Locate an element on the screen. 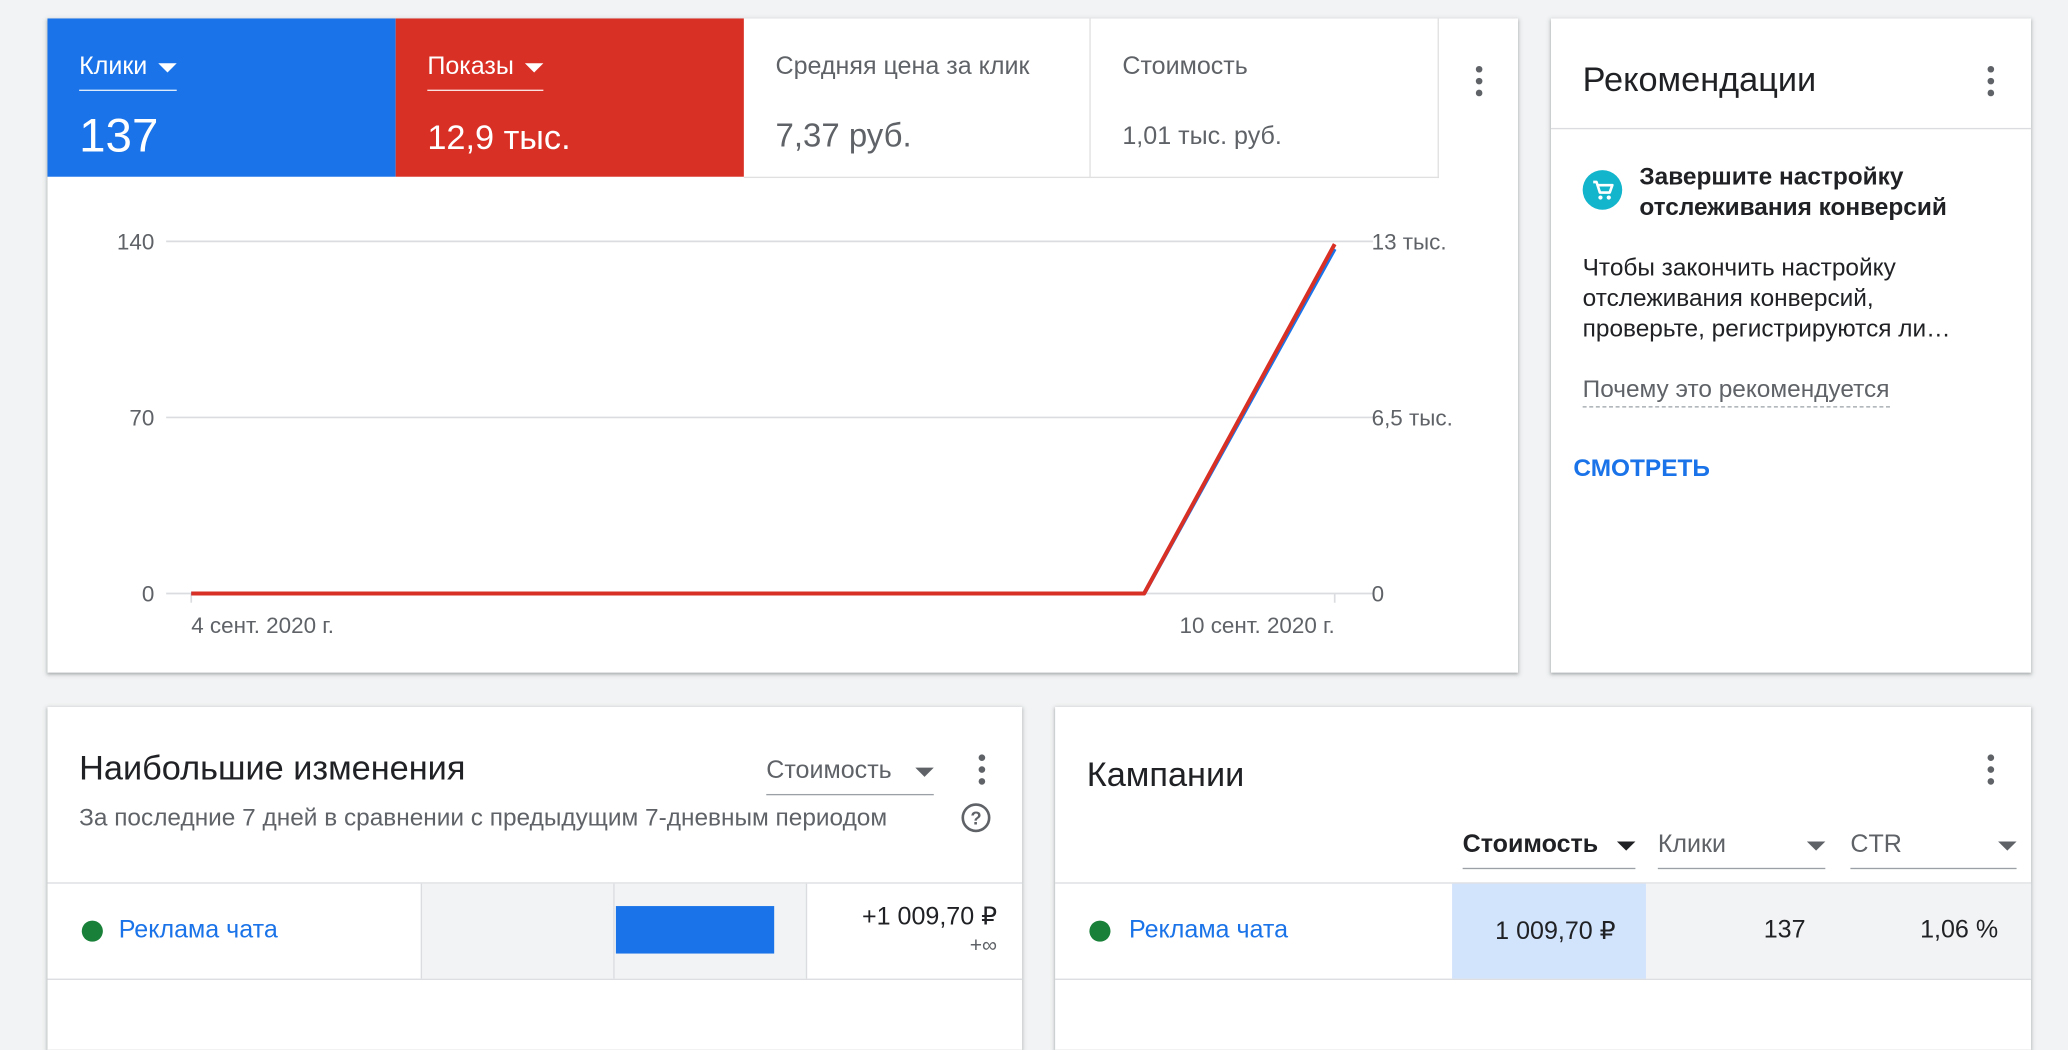  ctr-value: 1,06 % is located at coordinates (1959, 930).